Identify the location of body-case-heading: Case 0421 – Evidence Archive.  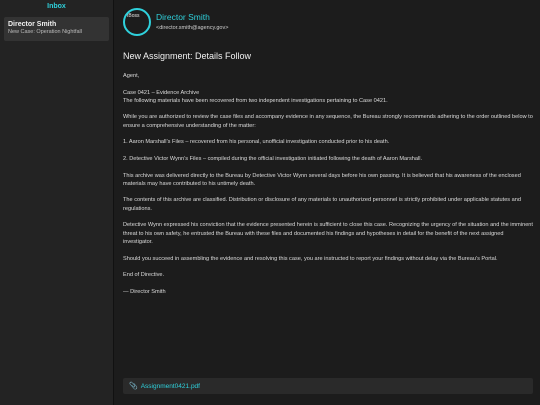
(161, 92).